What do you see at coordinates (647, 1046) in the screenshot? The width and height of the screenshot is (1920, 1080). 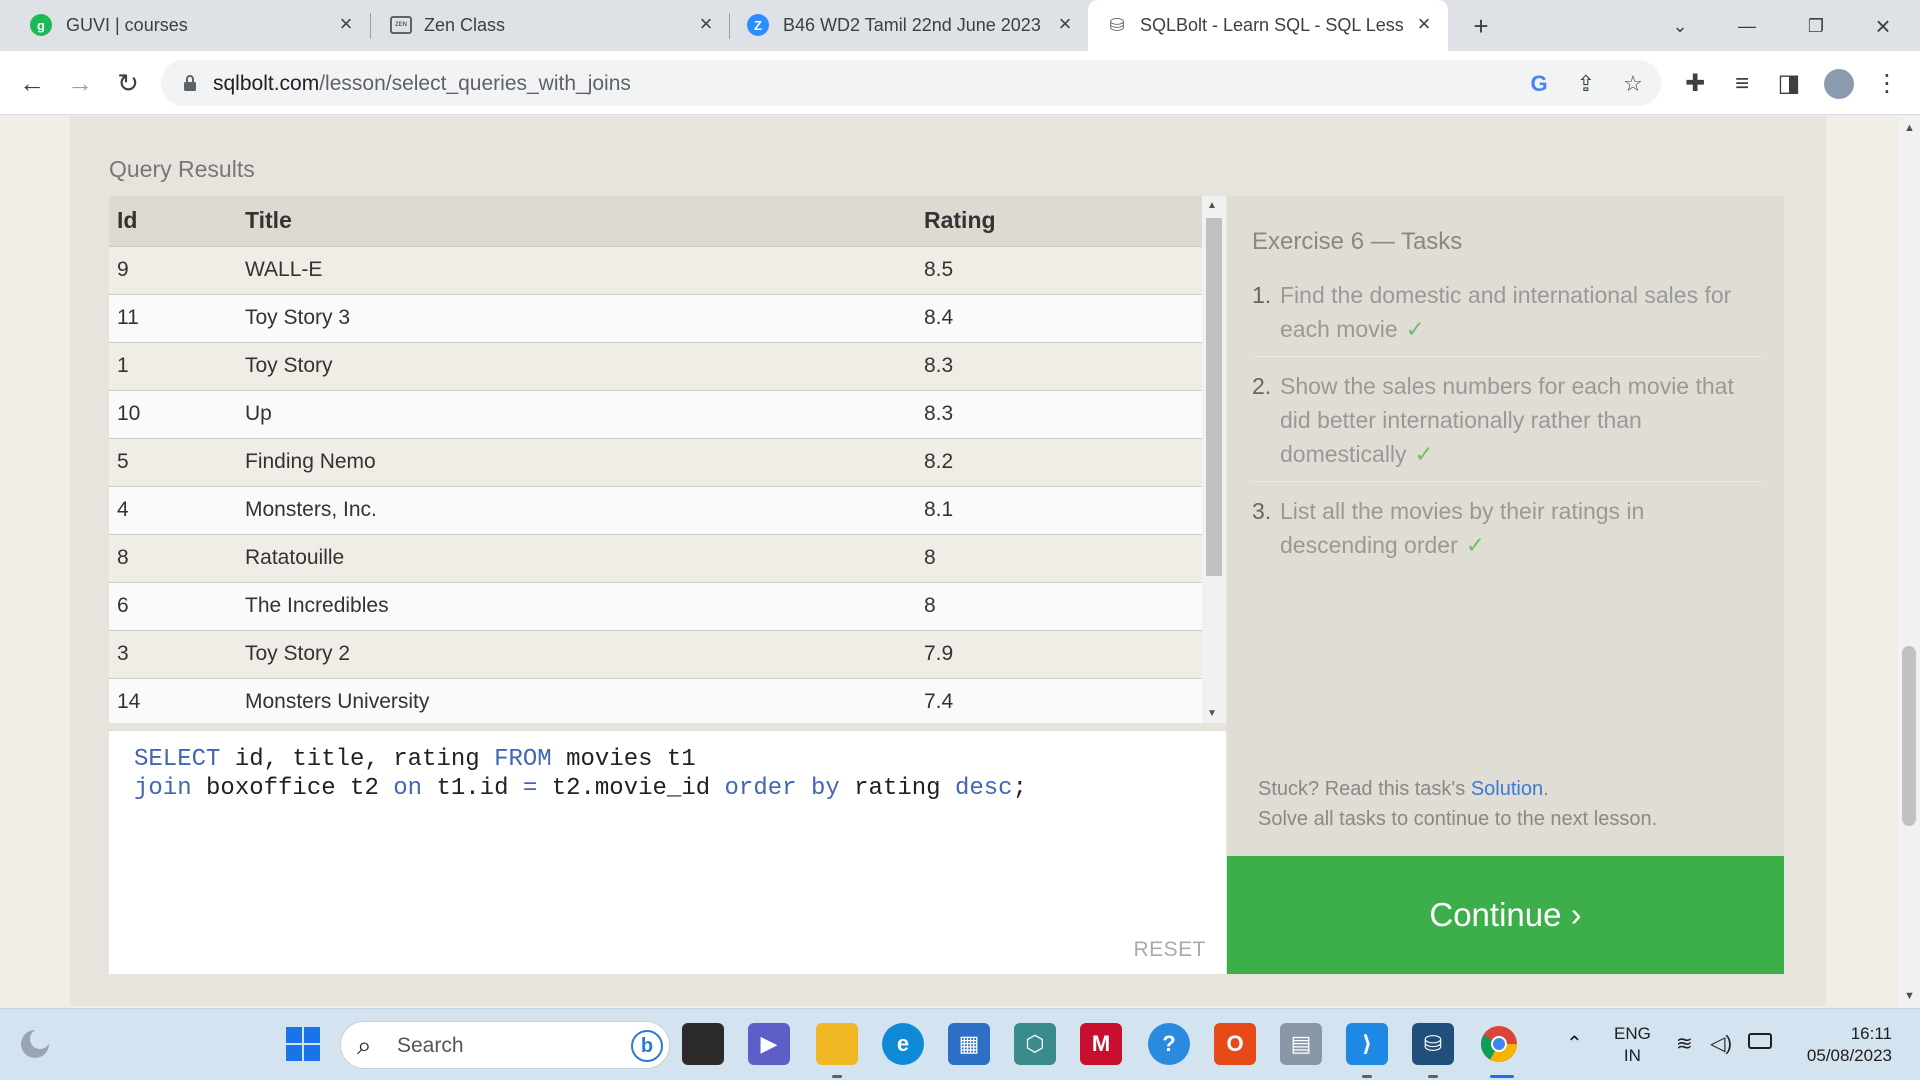 I see `bing-icon: b` at bounding box center [647, 1046].